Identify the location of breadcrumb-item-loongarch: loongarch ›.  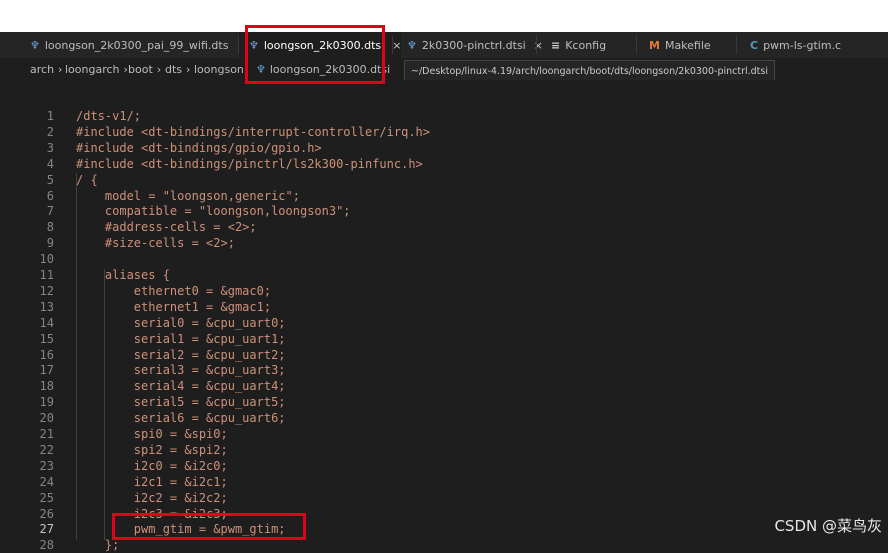
(98, 69).